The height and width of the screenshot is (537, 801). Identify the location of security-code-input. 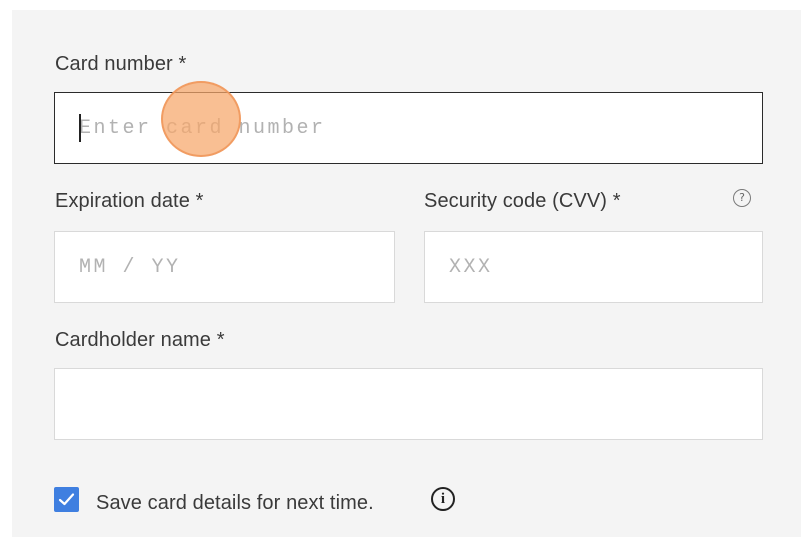
(593, 267).